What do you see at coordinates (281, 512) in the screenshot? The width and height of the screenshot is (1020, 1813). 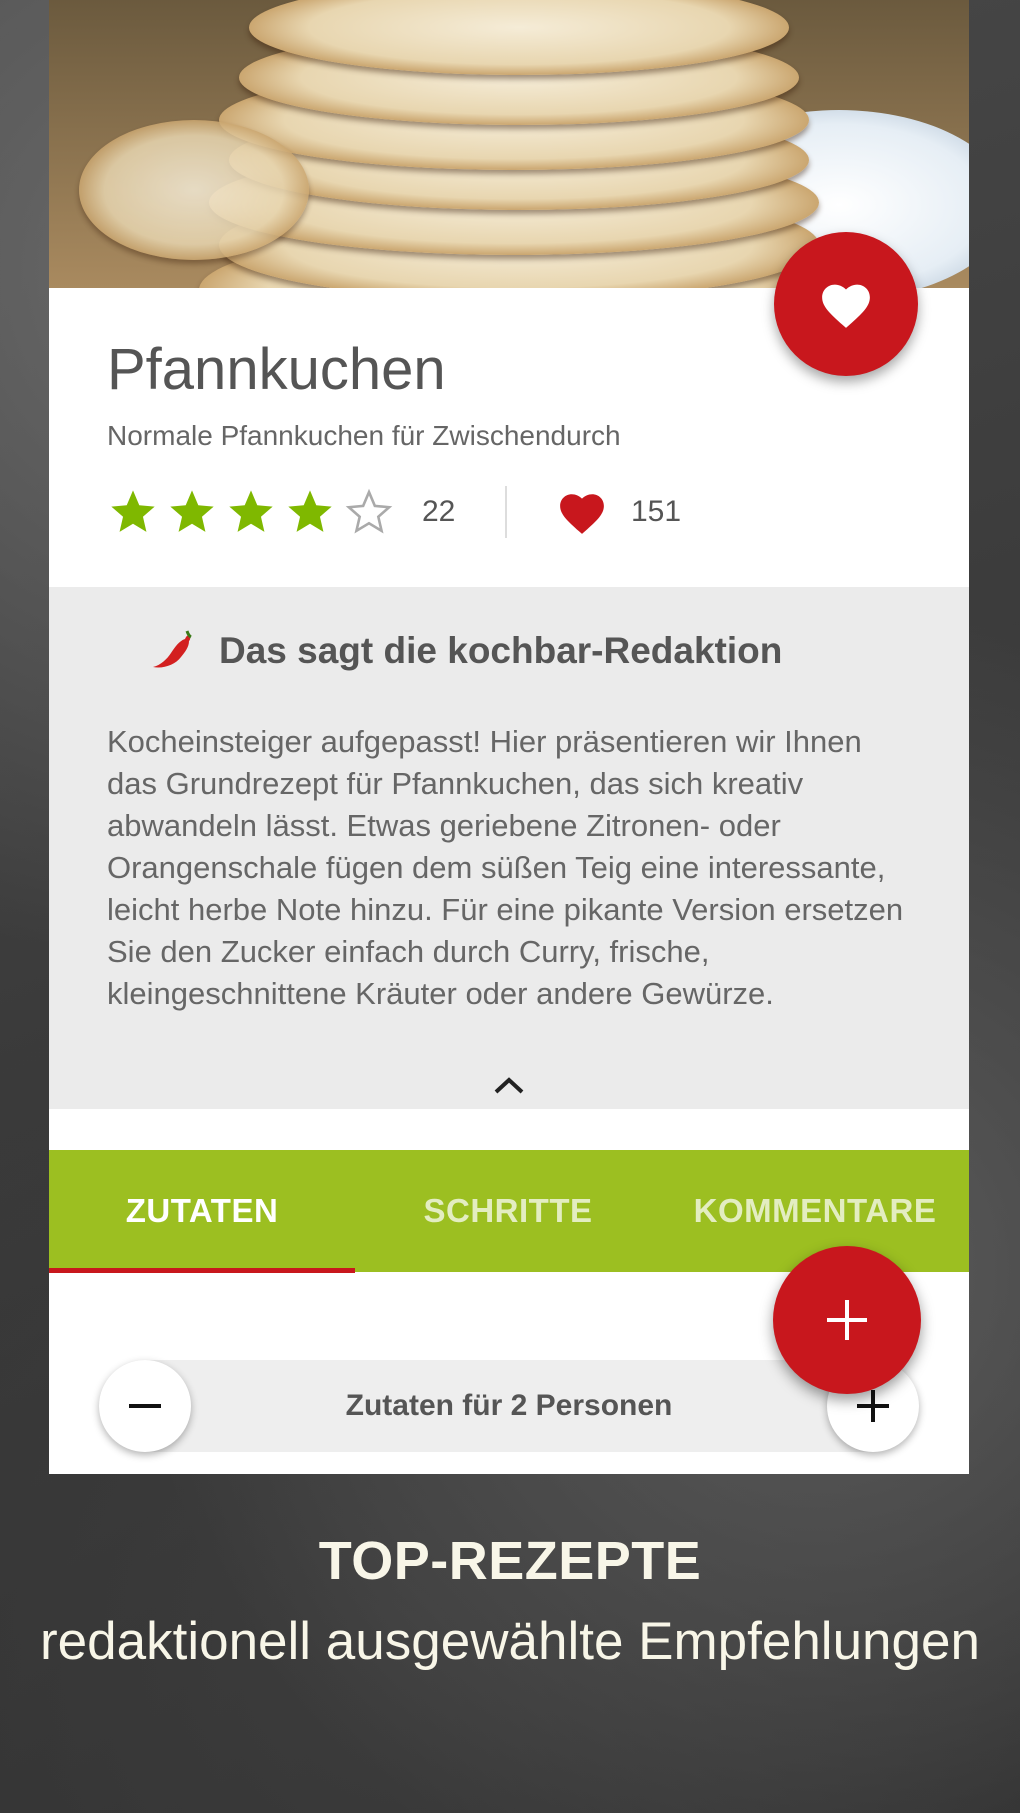 I see `star-rating: 22` at bounding box center [281, 512].